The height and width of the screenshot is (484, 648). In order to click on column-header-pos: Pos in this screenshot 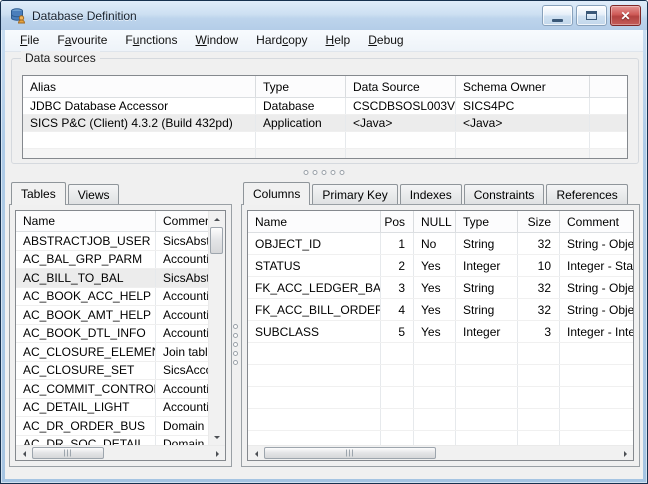, I will do `click(397, 221)`.